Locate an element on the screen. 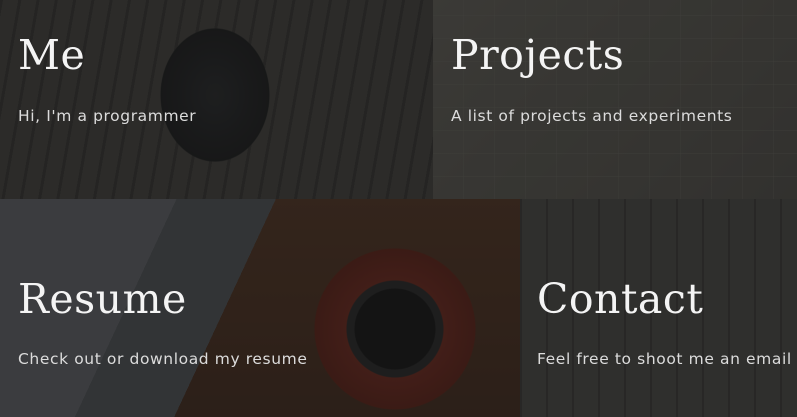 This screenshot has width=797, height=417. tile-contact-title: Contact is located at coordinates (620, 299).